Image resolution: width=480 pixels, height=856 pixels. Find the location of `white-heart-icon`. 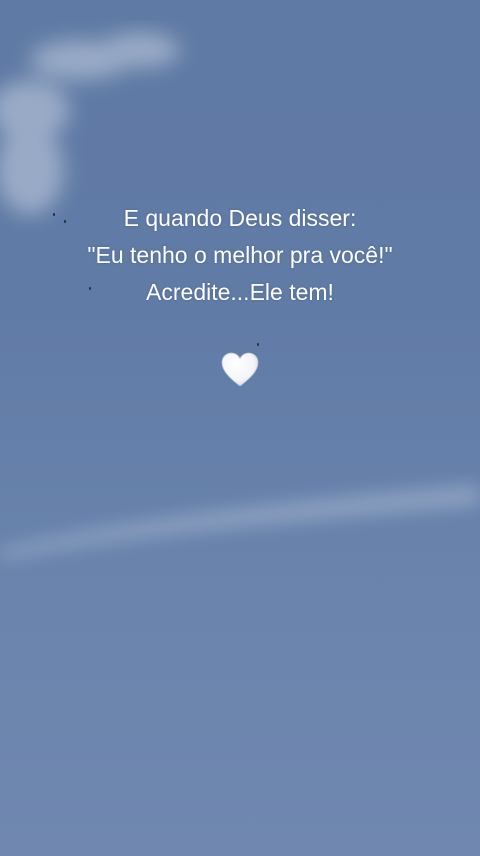

white-heart-icon is located at coordinates (240, 369).